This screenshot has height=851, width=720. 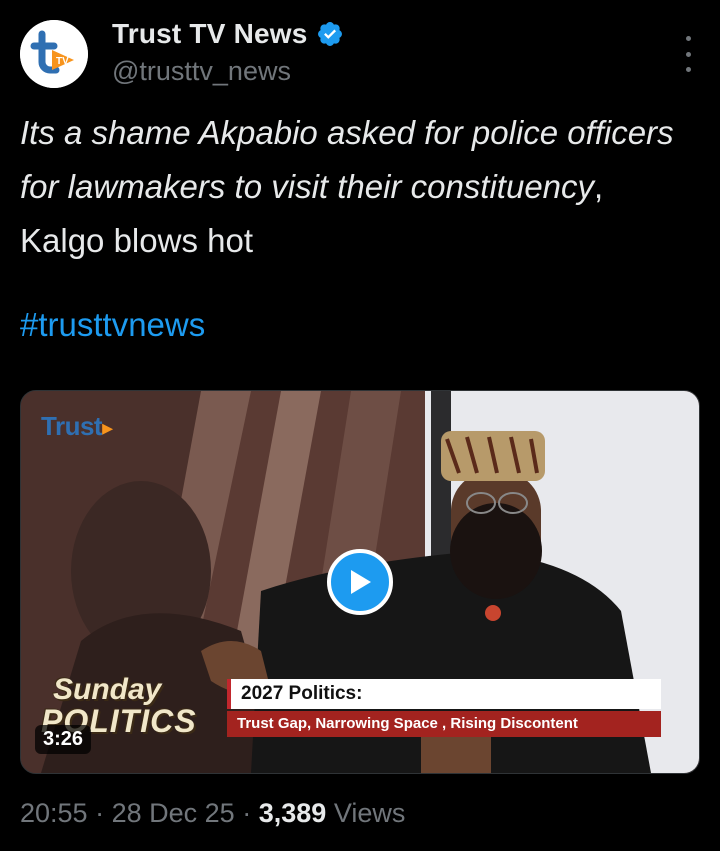 What do you see at coordinates (292, 813) in the screenshot?
I see `views-count: 3,389` at bounding box center [292, 813].